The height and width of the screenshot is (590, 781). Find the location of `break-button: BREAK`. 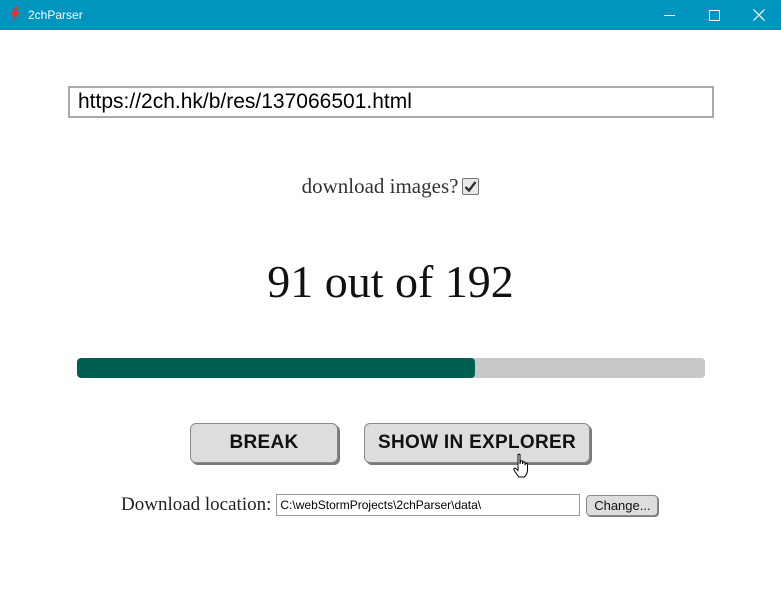

break-button: BREAK is located at coordinates (264, 443).